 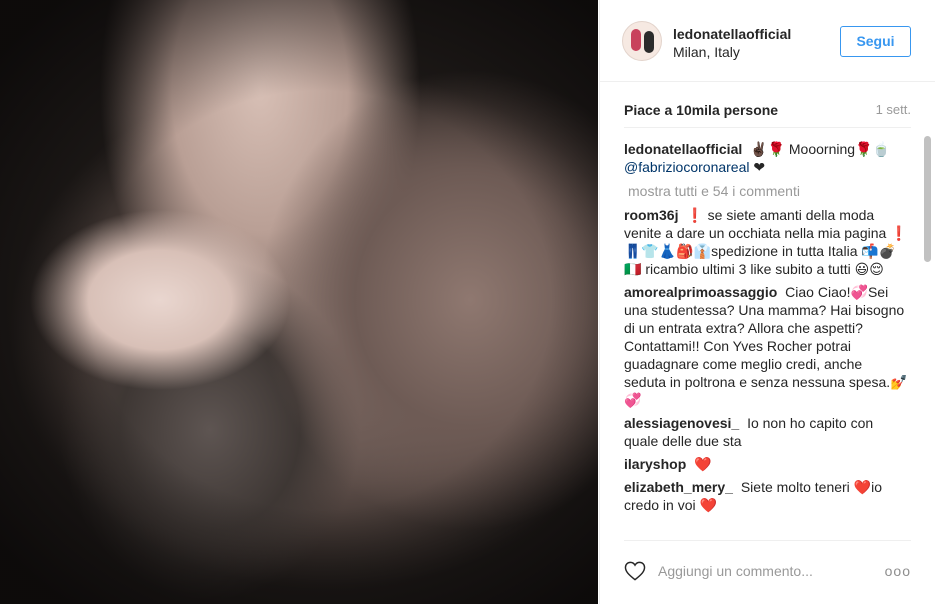 What do you see at coordinates (893, 109) in the screenshot?
I see `post-time: 1 sett.` at bounding box center [893, 109].